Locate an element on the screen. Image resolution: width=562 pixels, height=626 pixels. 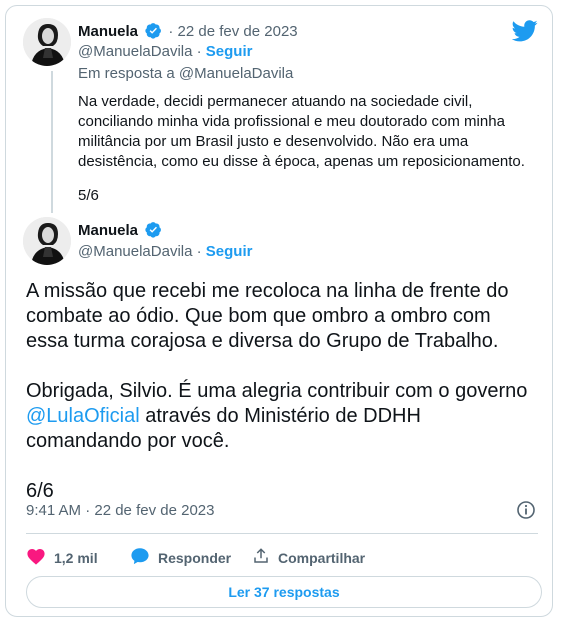
reply-label: Responder is located at coordinates (195, 557).